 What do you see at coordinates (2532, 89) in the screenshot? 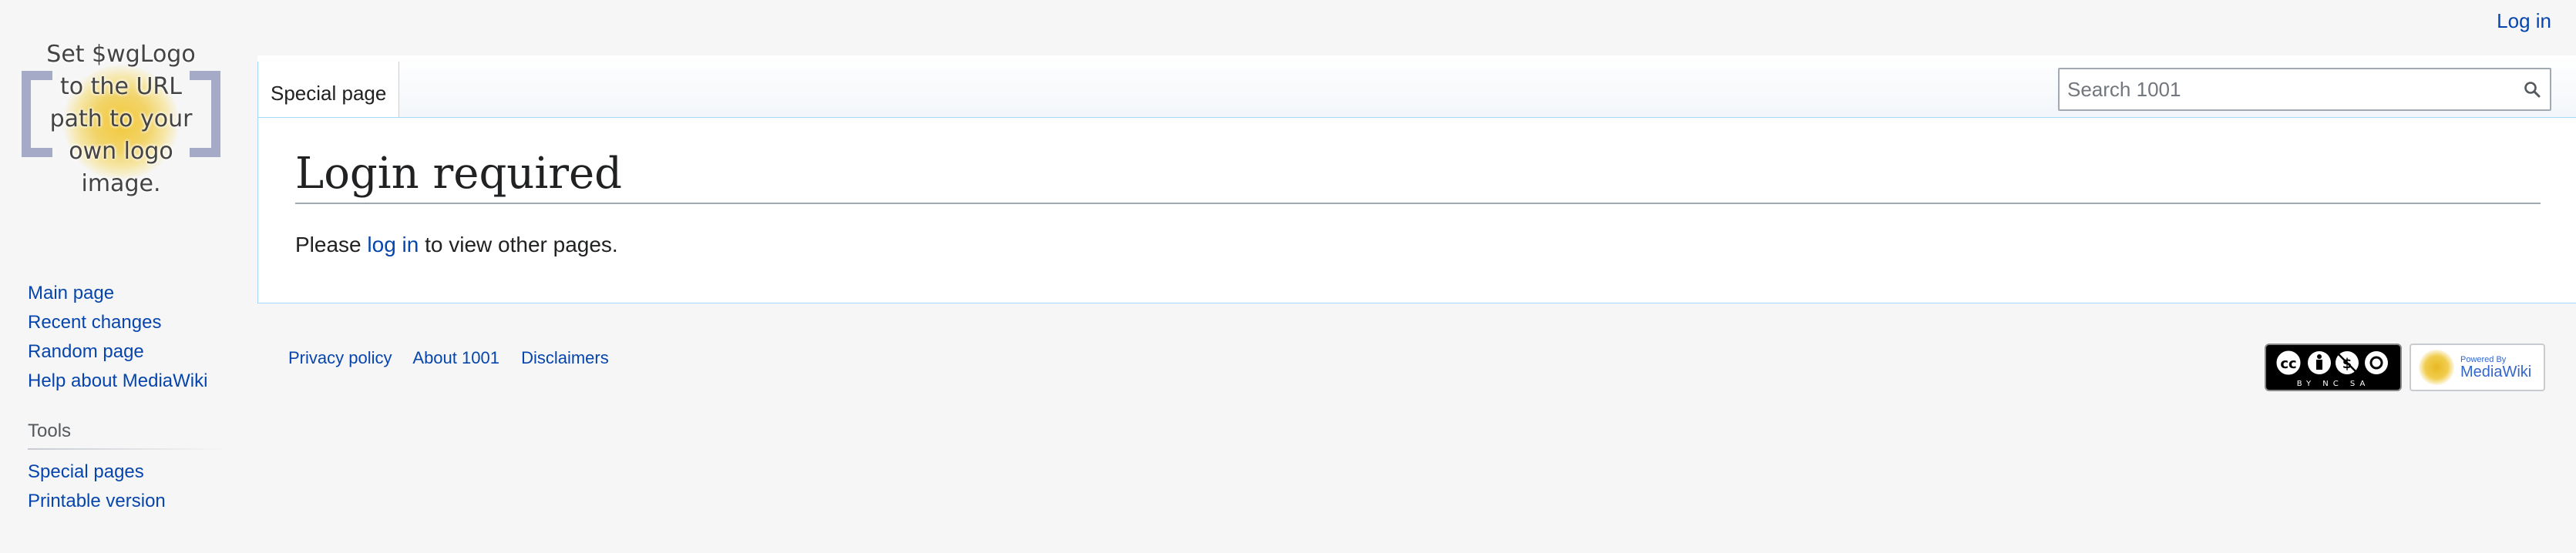
I see `search-icon` at bounding box center [2532, 89].